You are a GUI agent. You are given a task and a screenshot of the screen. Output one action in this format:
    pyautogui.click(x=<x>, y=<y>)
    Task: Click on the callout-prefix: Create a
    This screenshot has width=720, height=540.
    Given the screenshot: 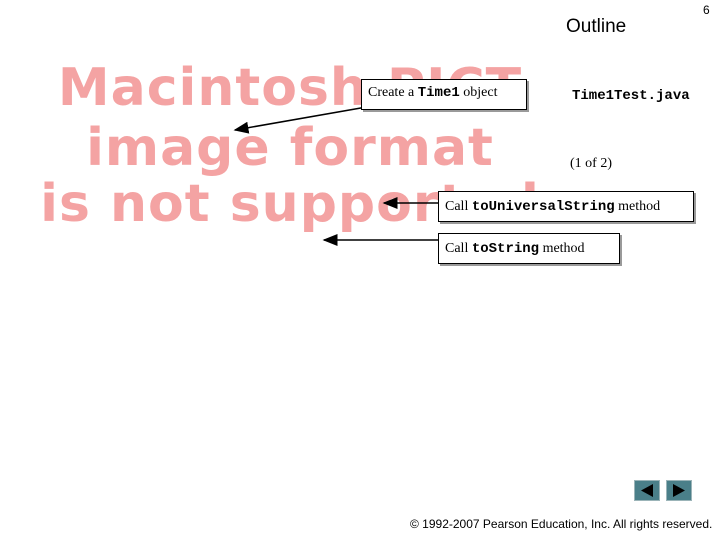 What is the action you would take?
    pyautogui.click(x=393, y=92)
    